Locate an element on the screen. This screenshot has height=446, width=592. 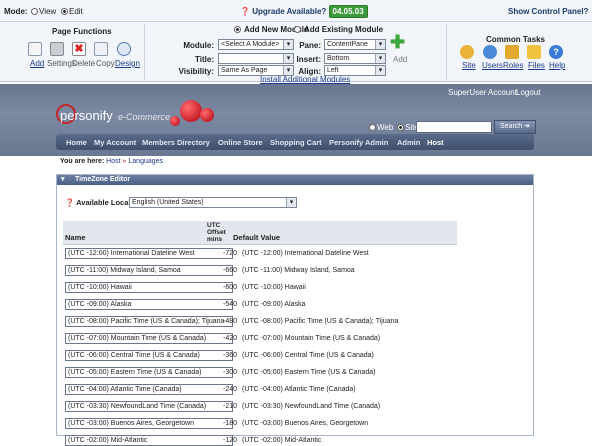
copy-icon is located at coordinates (101, 49).